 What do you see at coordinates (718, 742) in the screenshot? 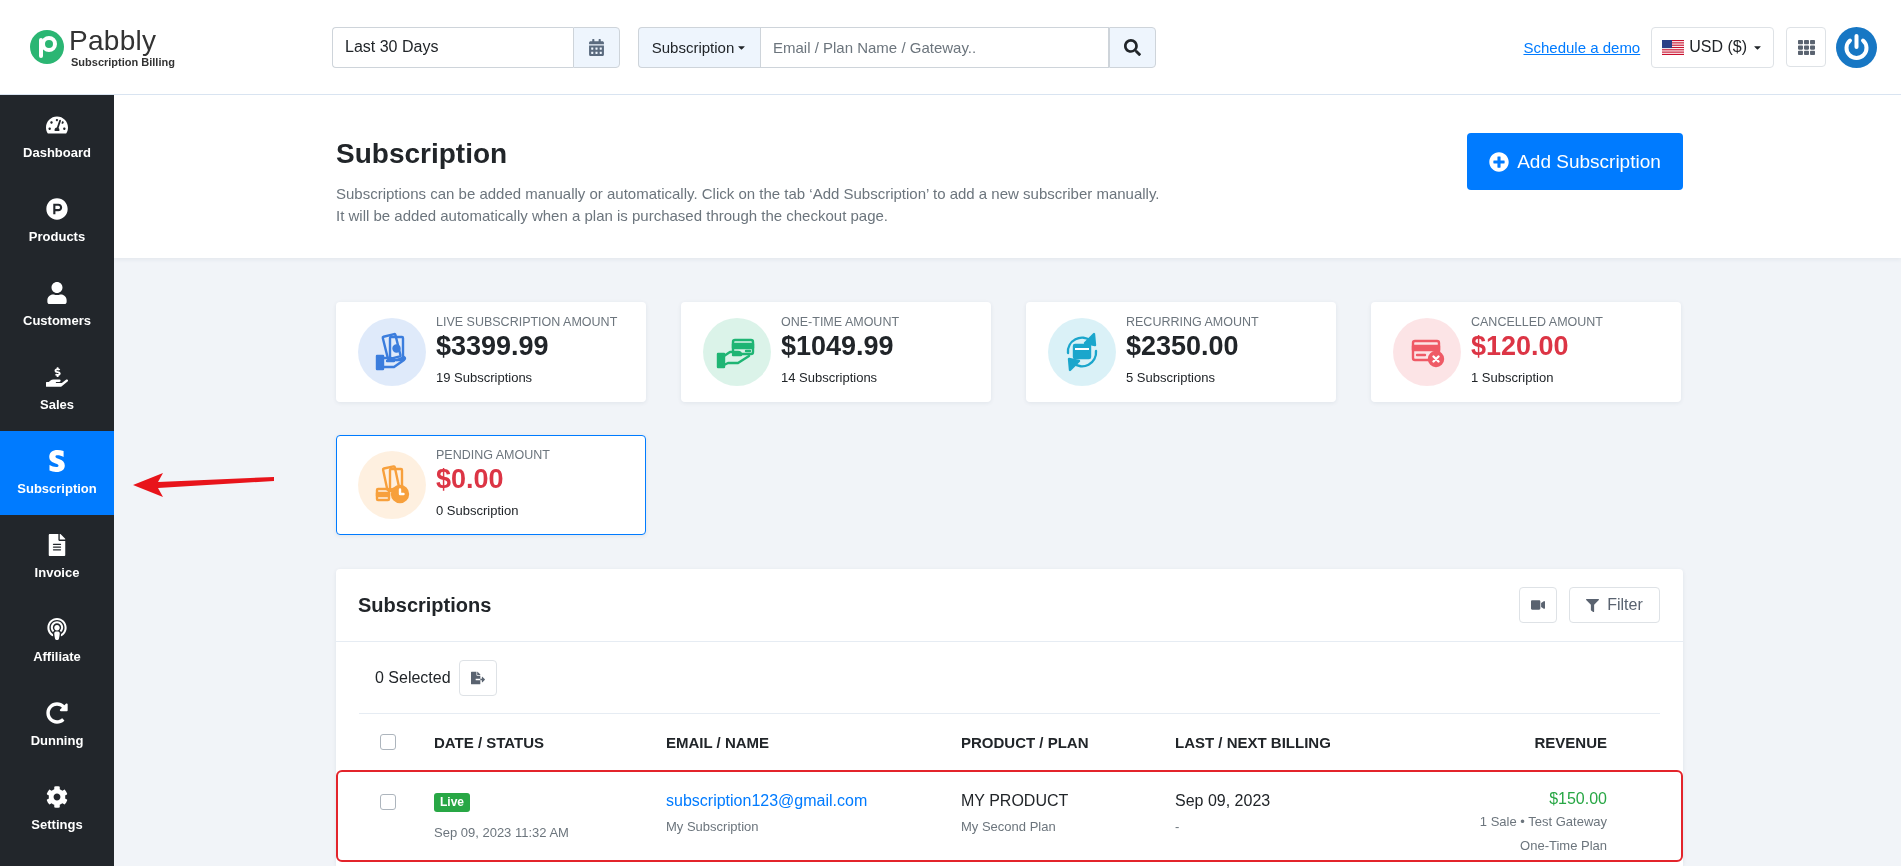
I see `column-header: EMAIL / NAME` at bounding box center [718, 742].